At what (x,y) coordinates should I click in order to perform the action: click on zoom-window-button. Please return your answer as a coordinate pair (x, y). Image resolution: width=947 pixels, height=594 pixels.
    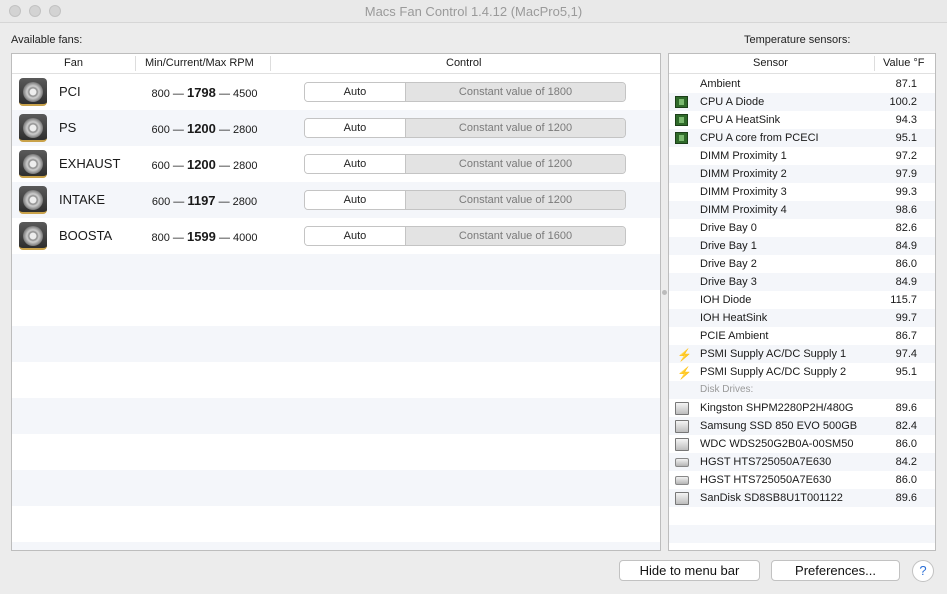
    Looking at the image, I should click on (55, 11).